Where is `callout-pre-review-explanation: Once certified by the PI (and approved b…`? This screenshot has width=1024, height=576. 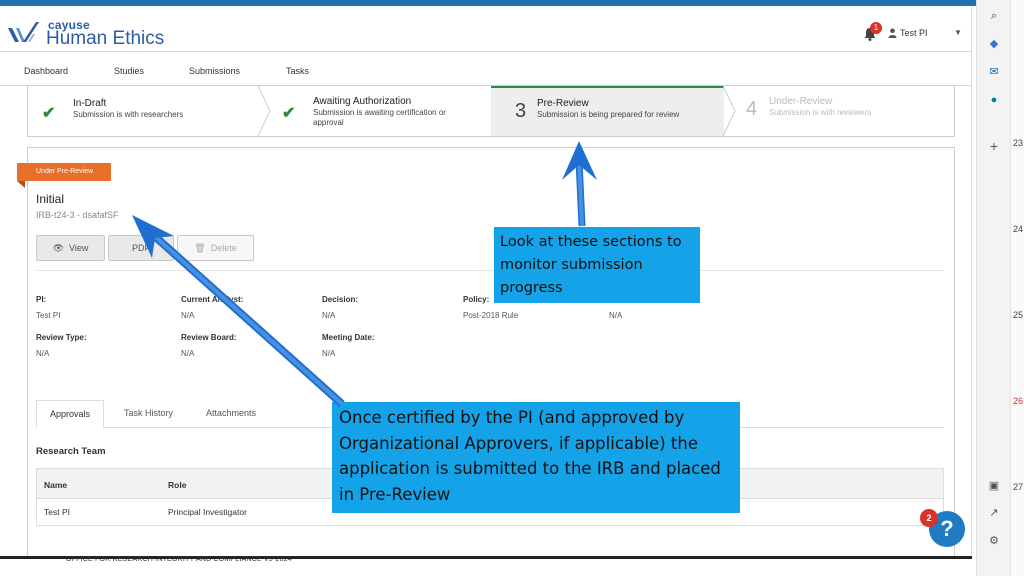
callout-pre-review-explanation: Once certified by the PI (and approved b… is located at coordinates (536, 457).